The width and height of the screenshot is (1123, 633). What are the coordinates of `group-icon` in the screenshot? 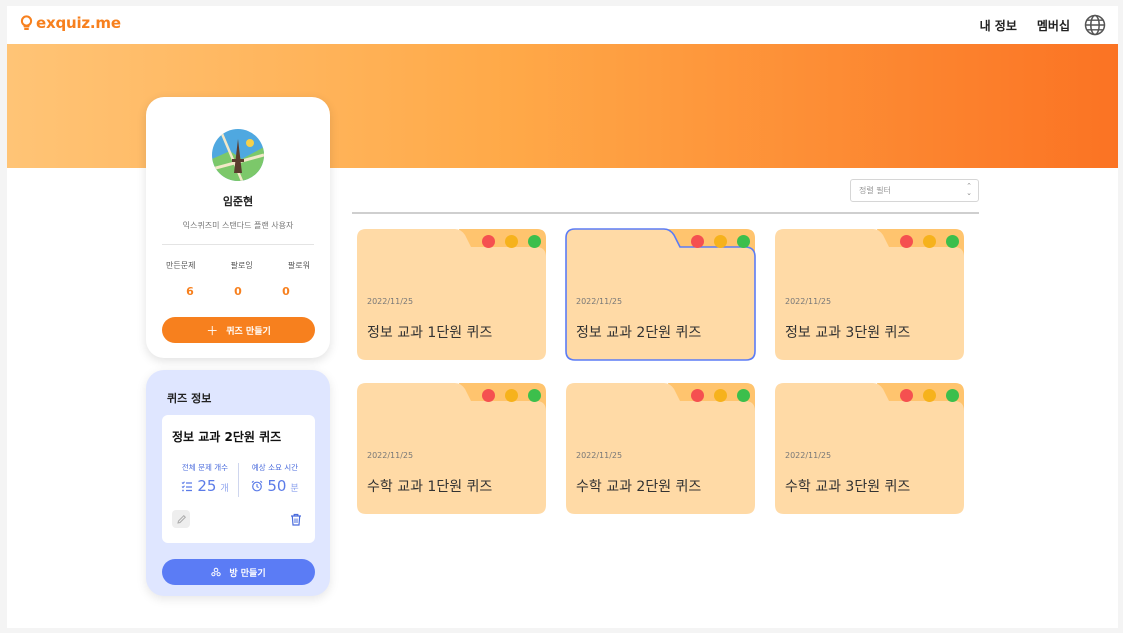 It's located at (216, 572).